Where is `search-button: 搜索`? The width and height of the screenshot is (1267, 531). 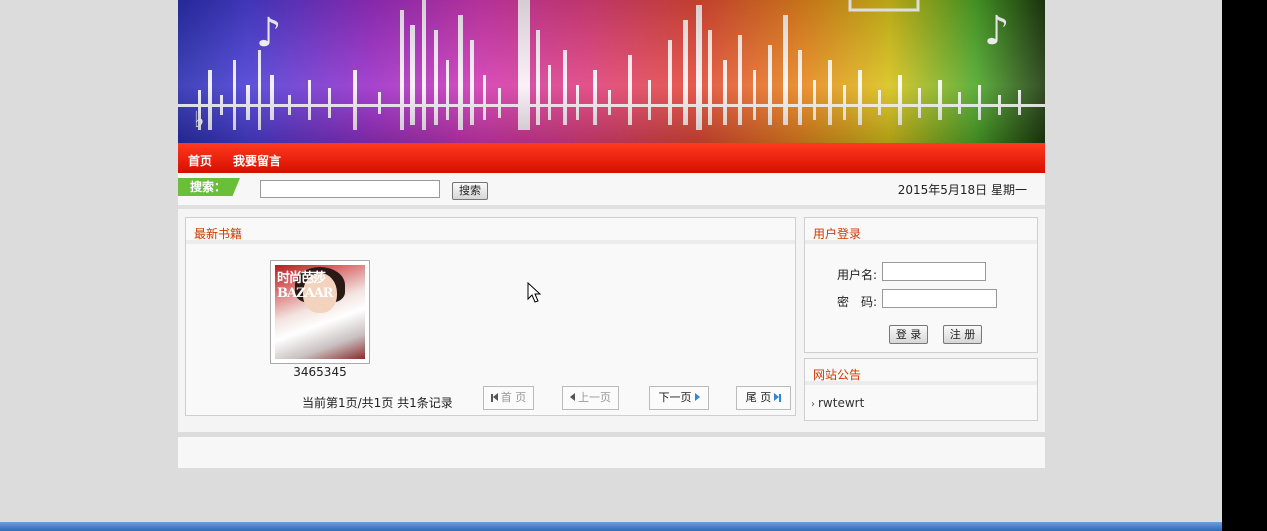 search-button: 搜索 is located at coordinates (470, 191).